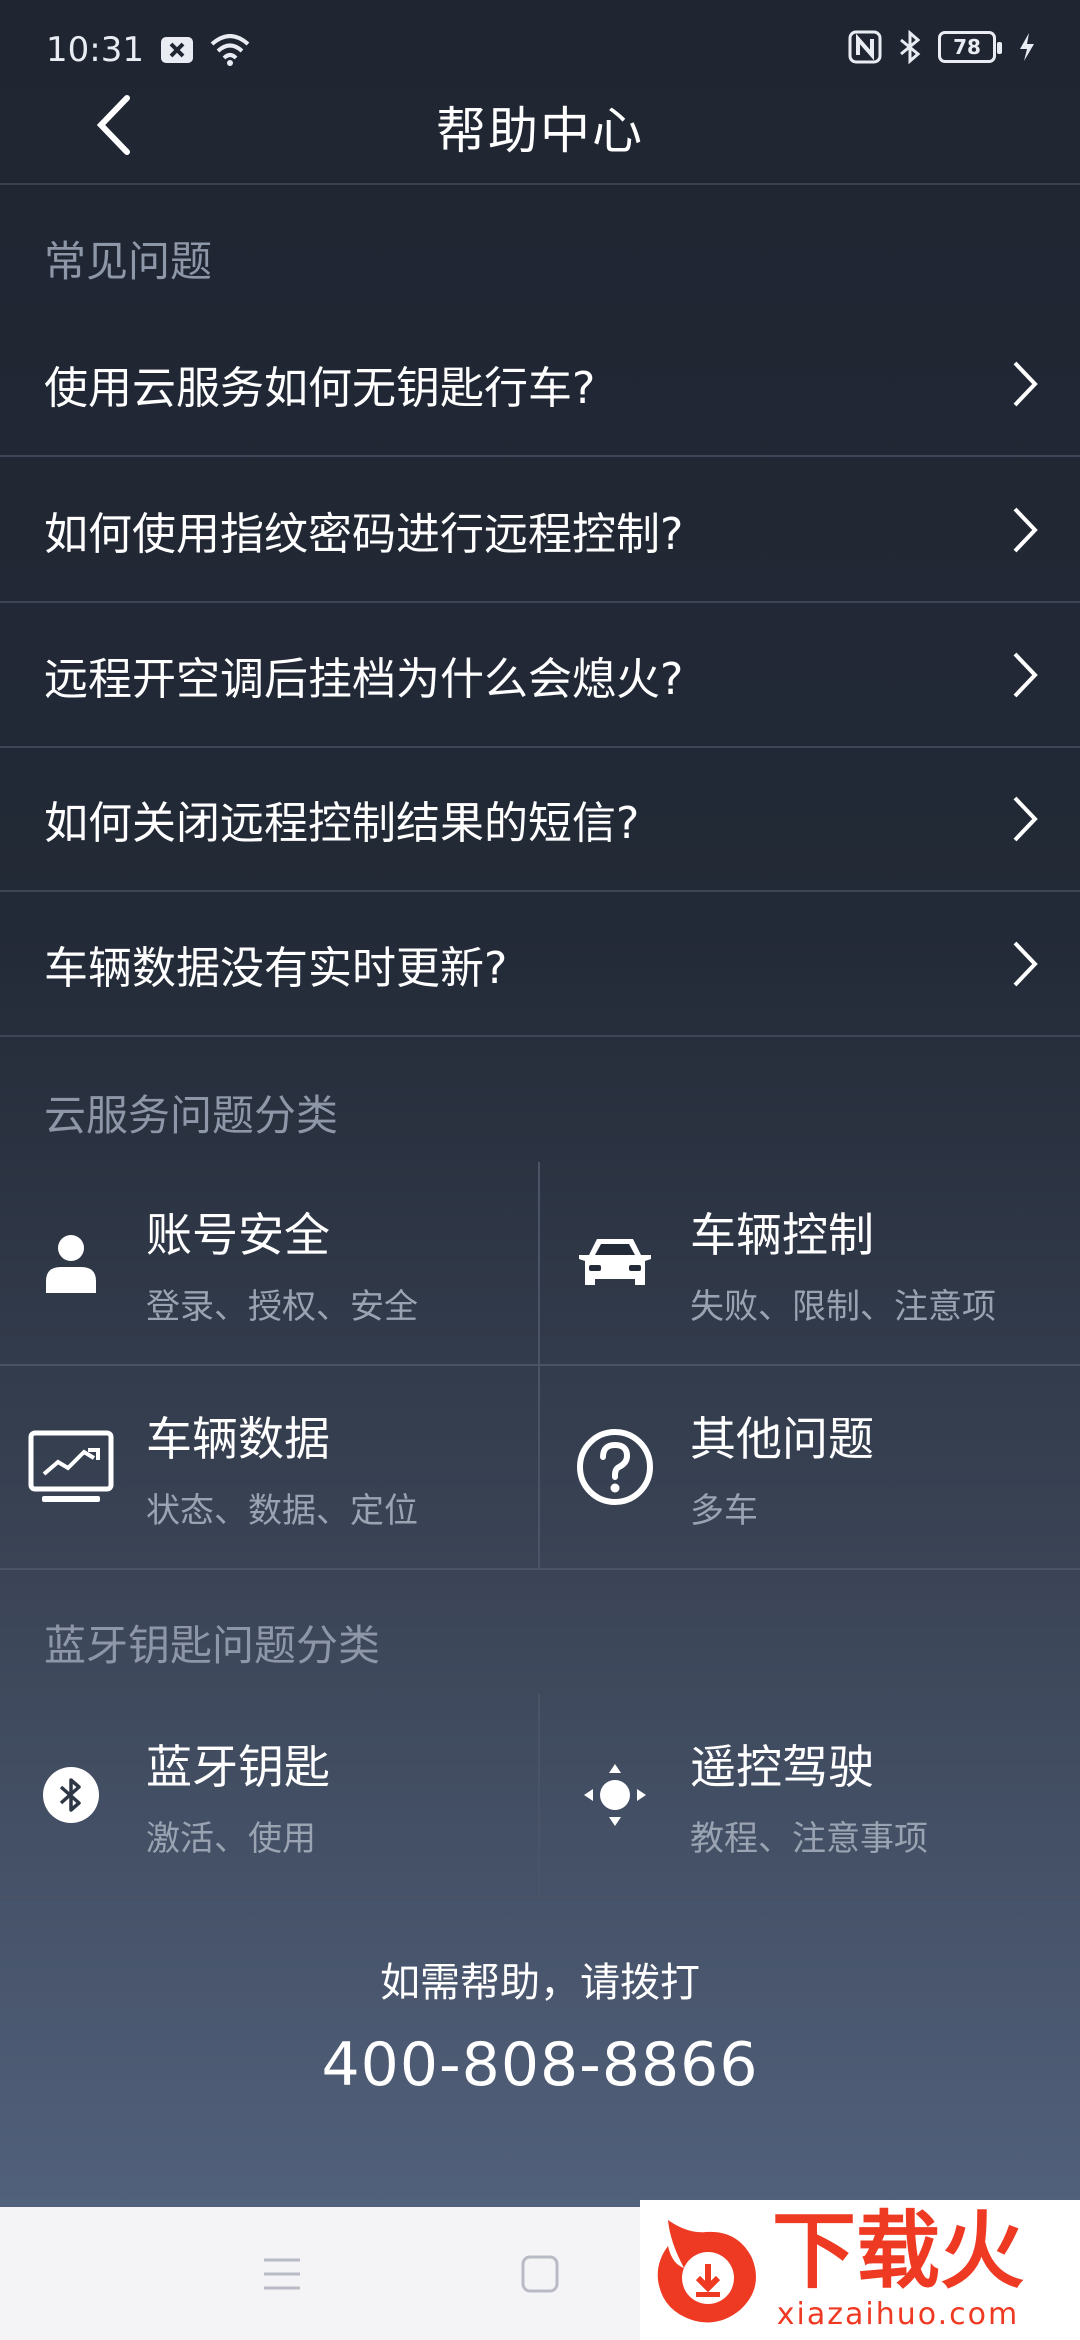  I want to click on category-subtitle: 教程、注意事项, so click(809, 1838).